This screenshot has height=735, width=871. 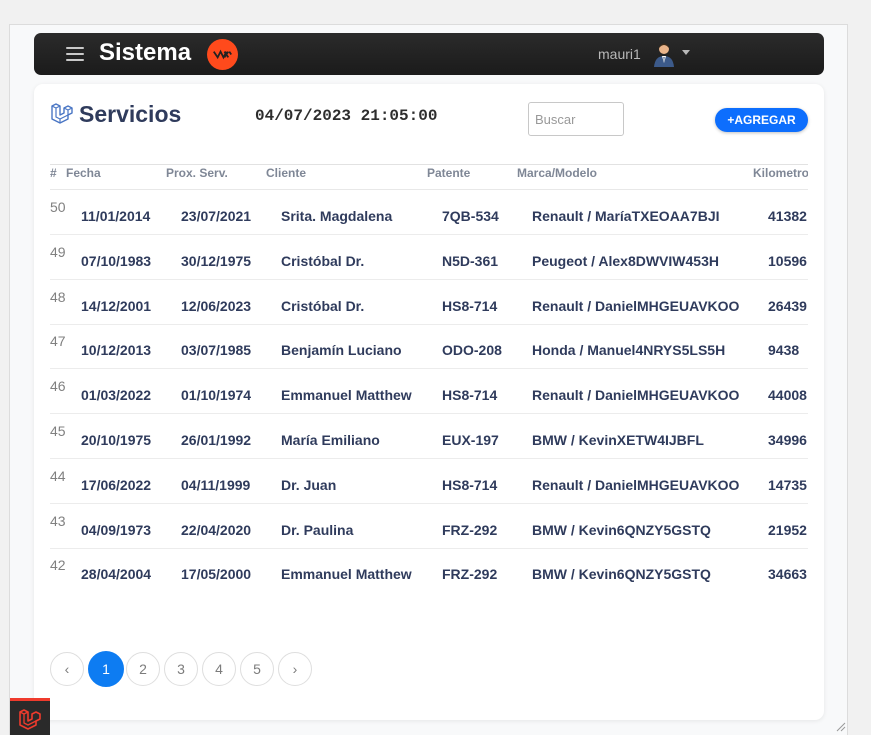 I want to click on row-fecha: 17/06/2022, so click(x=116, y=484).